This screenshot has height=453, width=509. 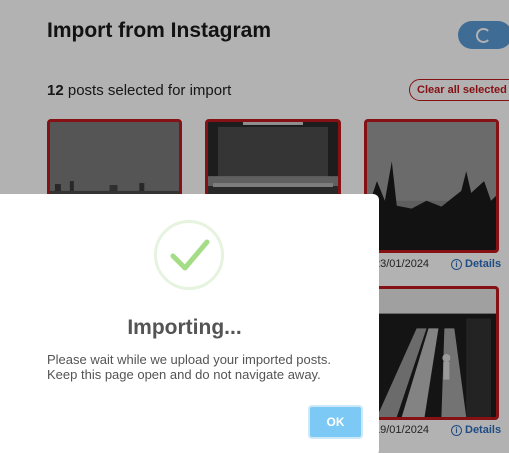 I want to click on ok-button: OK, so click(x=335, y=422).